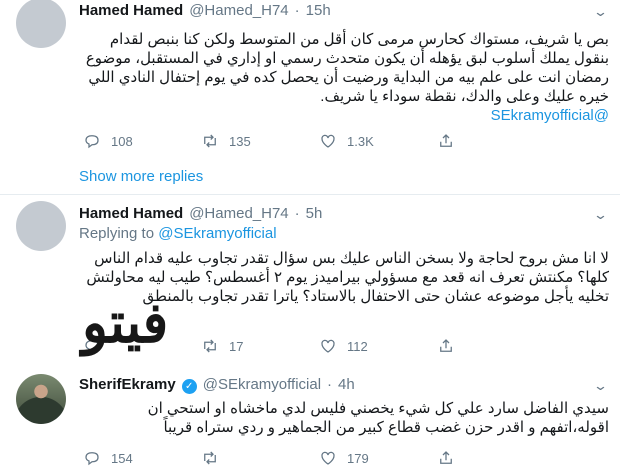 The width and height of the screenshot is (620, 468). Describe the element at coordinates (378, 458) in the screenshot. I see `like-button: 179` at that location.